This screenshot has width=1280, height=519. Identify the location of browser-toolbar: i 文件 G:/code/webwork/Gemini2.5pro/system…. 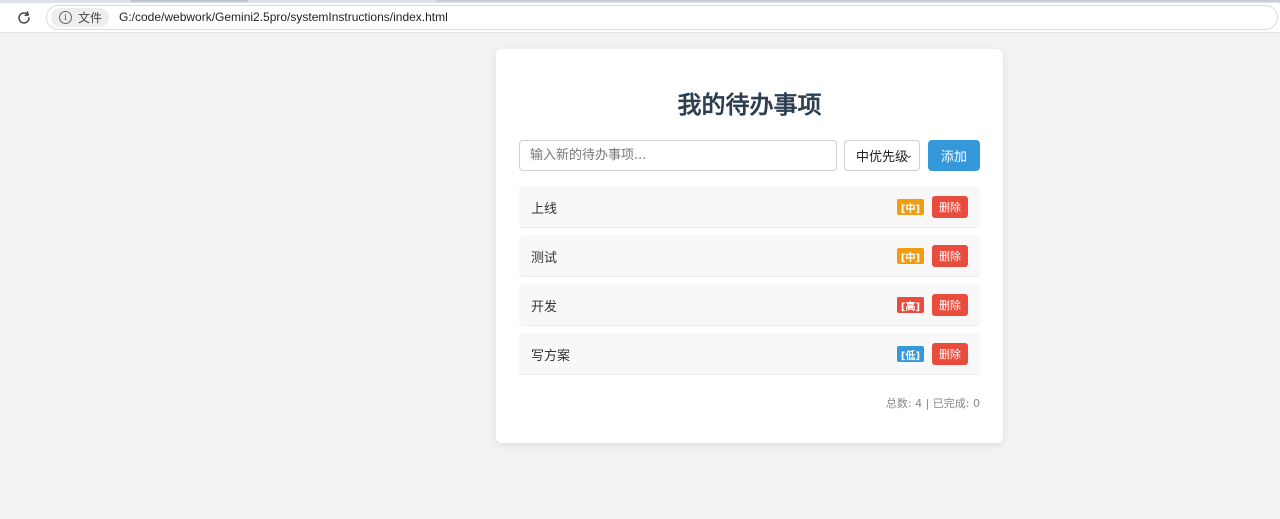
(640, 18).